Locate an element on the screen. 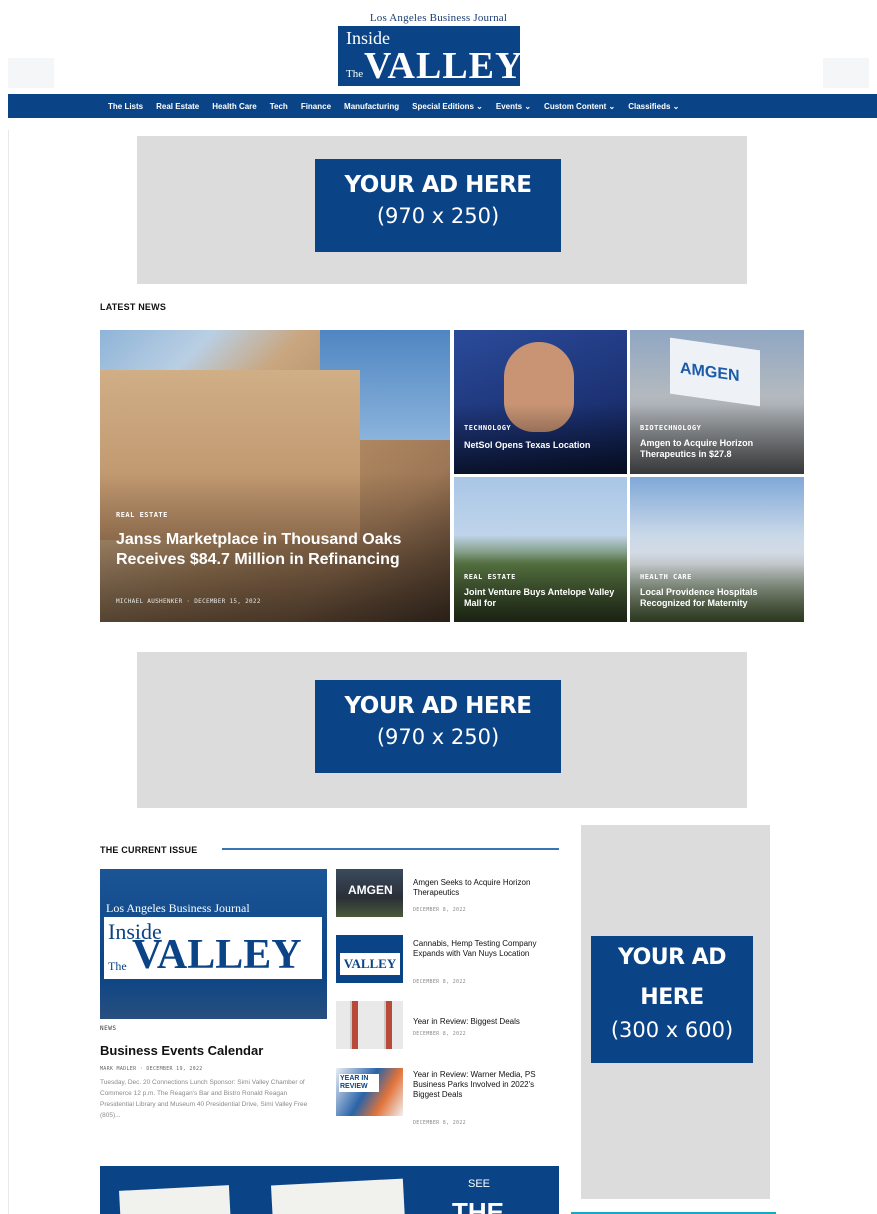  current-issue-divider is located at coordinates (390, 849).